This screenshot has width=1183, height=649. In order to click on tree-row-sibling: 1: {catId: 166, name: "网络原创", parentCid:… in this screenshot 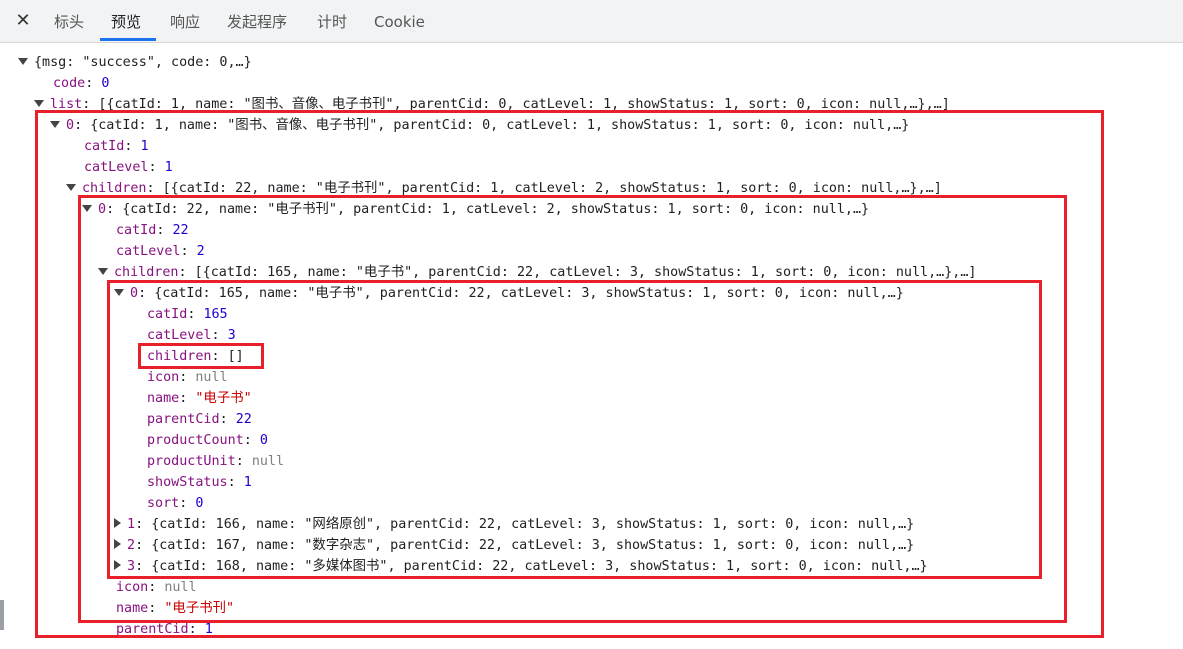, I will do `click(514, 524)`.